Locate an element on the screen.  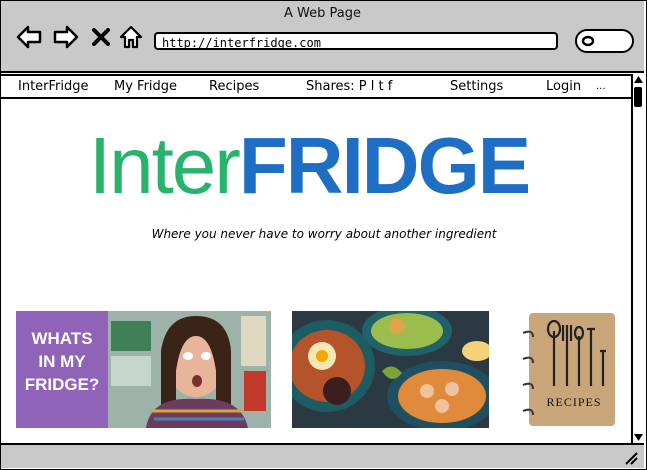
close-x-icon is located at coordinates (101, 37).